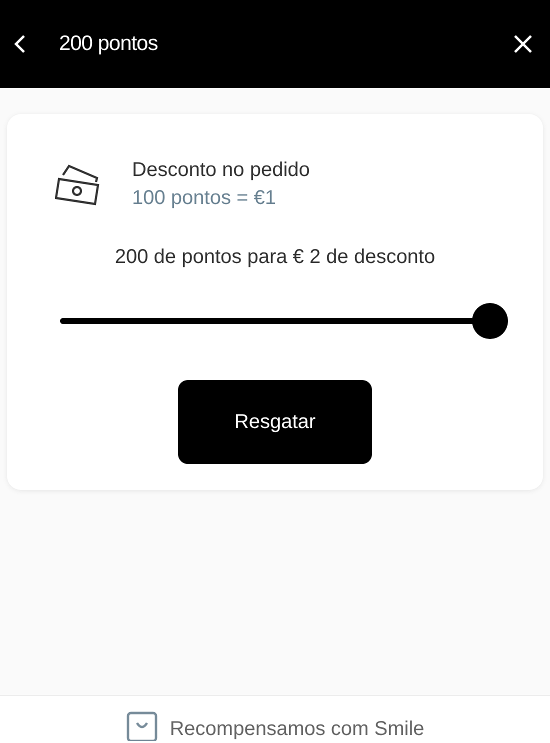 Image resolution: width=550 pixels, height=743 pixels. I want to click on close-icon, so click(523, 44).